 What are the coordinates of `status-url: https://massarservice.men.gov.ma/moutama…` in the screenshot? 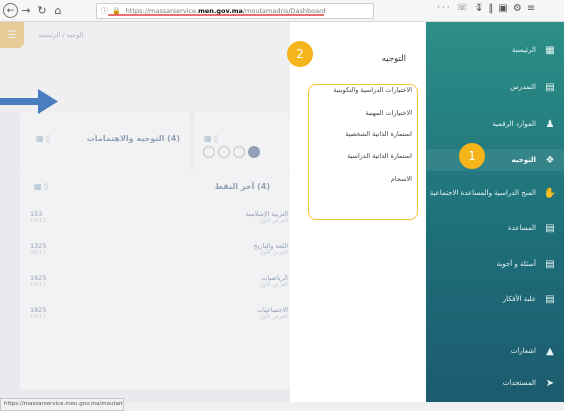 It's located at (62, 404).